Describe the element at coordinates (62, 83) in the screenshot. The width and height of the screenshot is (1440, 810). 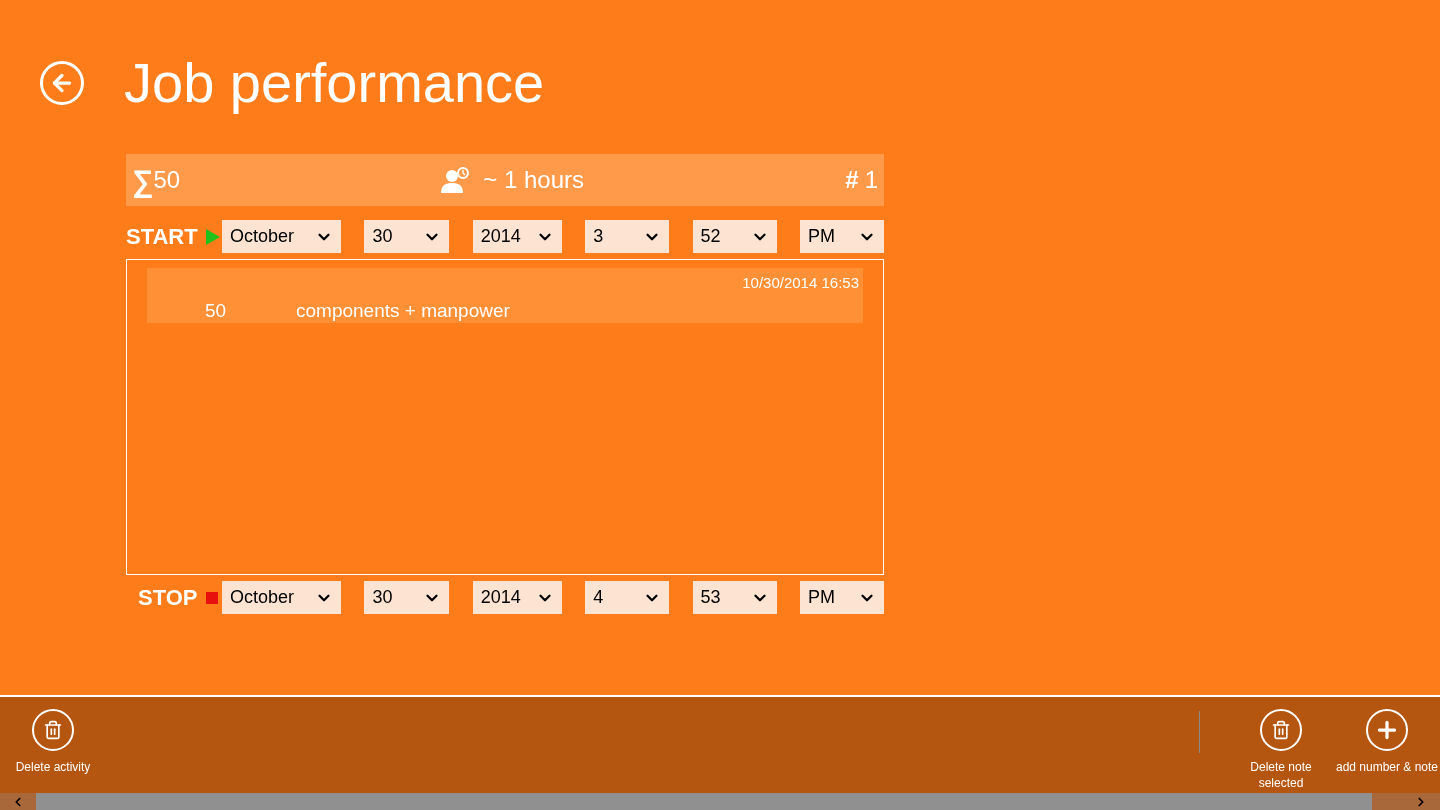
I see `back-button` at that location.